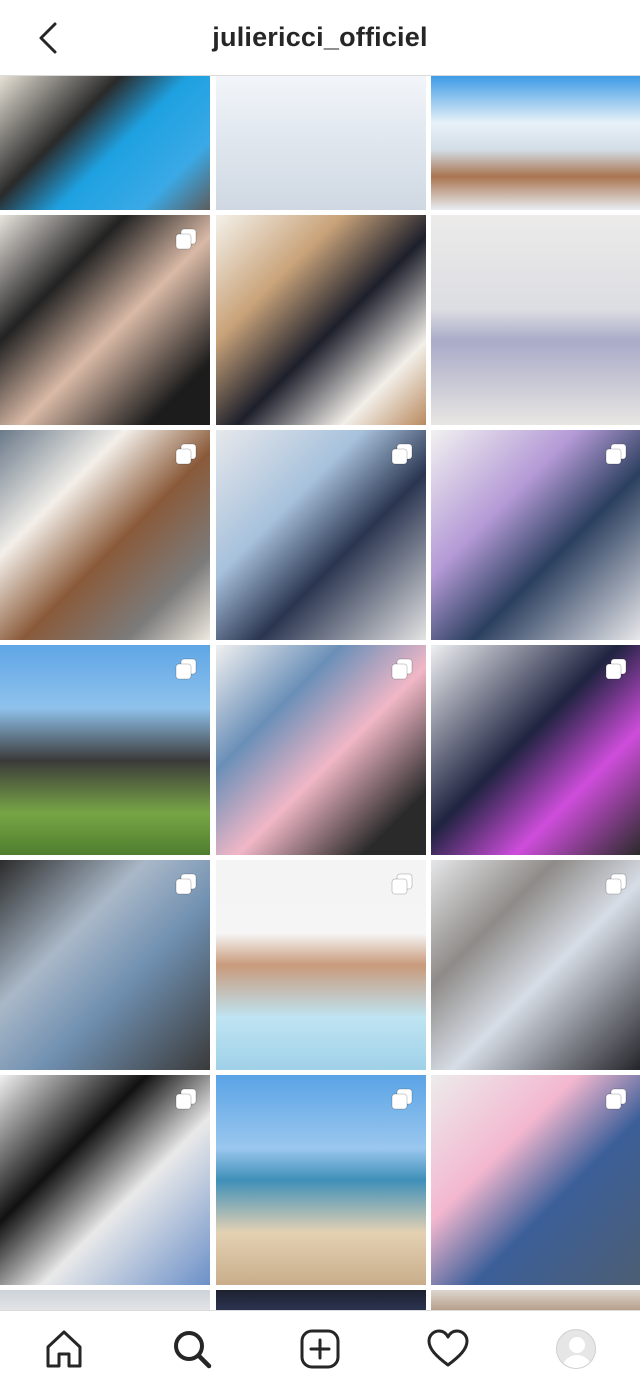  I want to click on profile-username: juliericci_officiel, so click(320, 37).